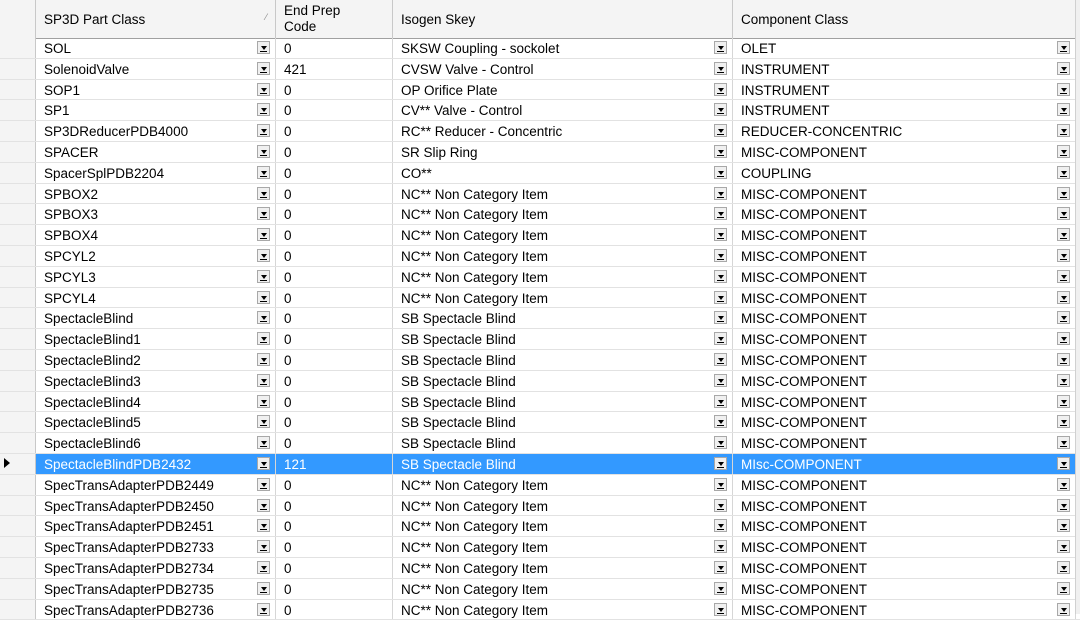 The image size is (1080, 620). I want to click on end-prep-cell: 121, so click(334, 464).